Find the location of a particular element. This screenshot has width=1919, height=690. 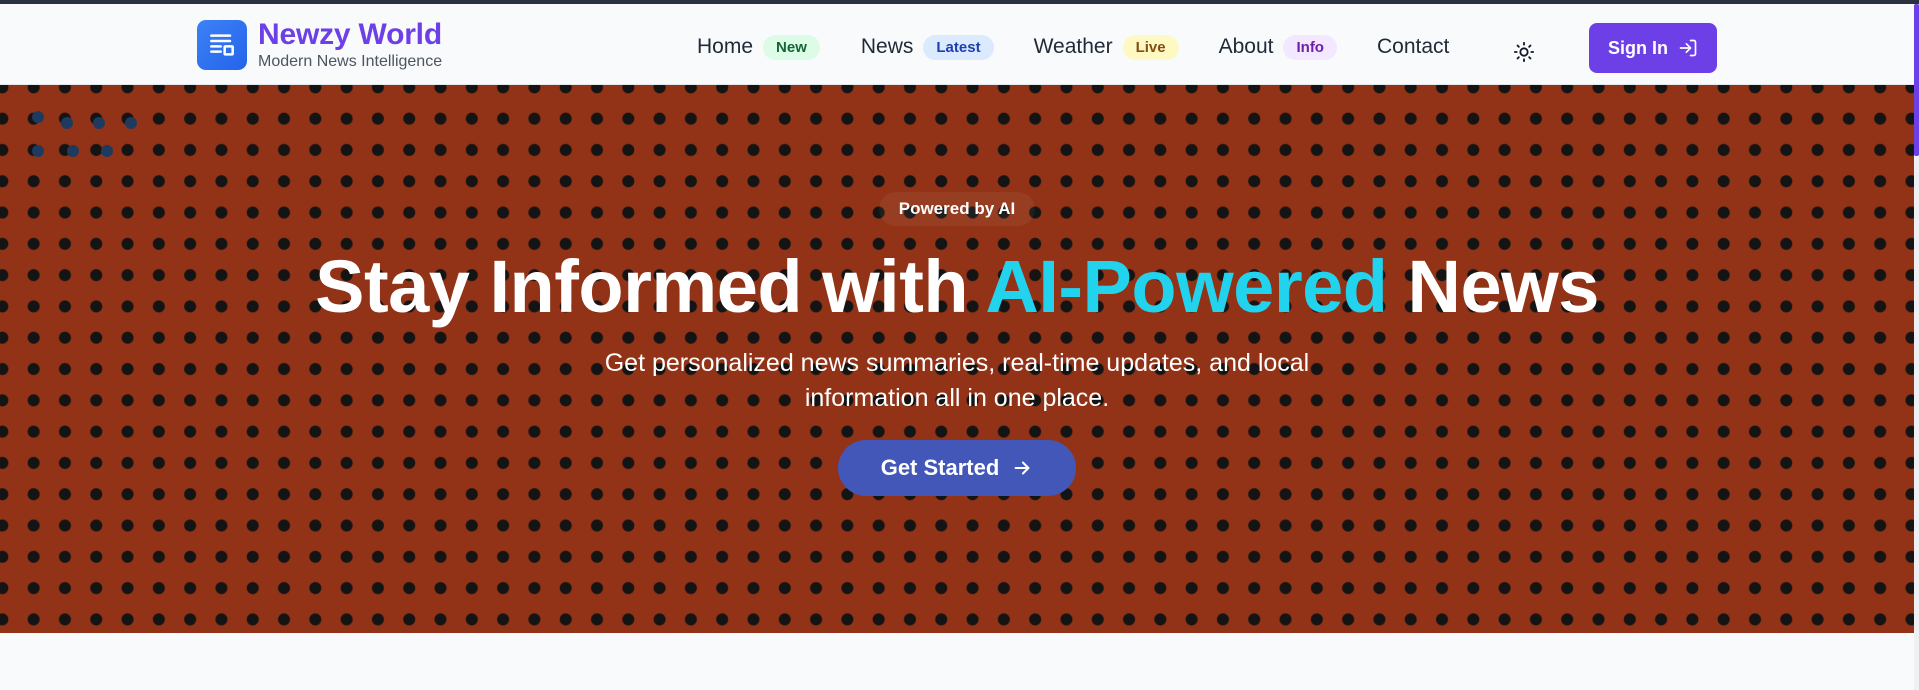

brand-subtitle: Modern News Intelligence is located at coordinates (350, 61).